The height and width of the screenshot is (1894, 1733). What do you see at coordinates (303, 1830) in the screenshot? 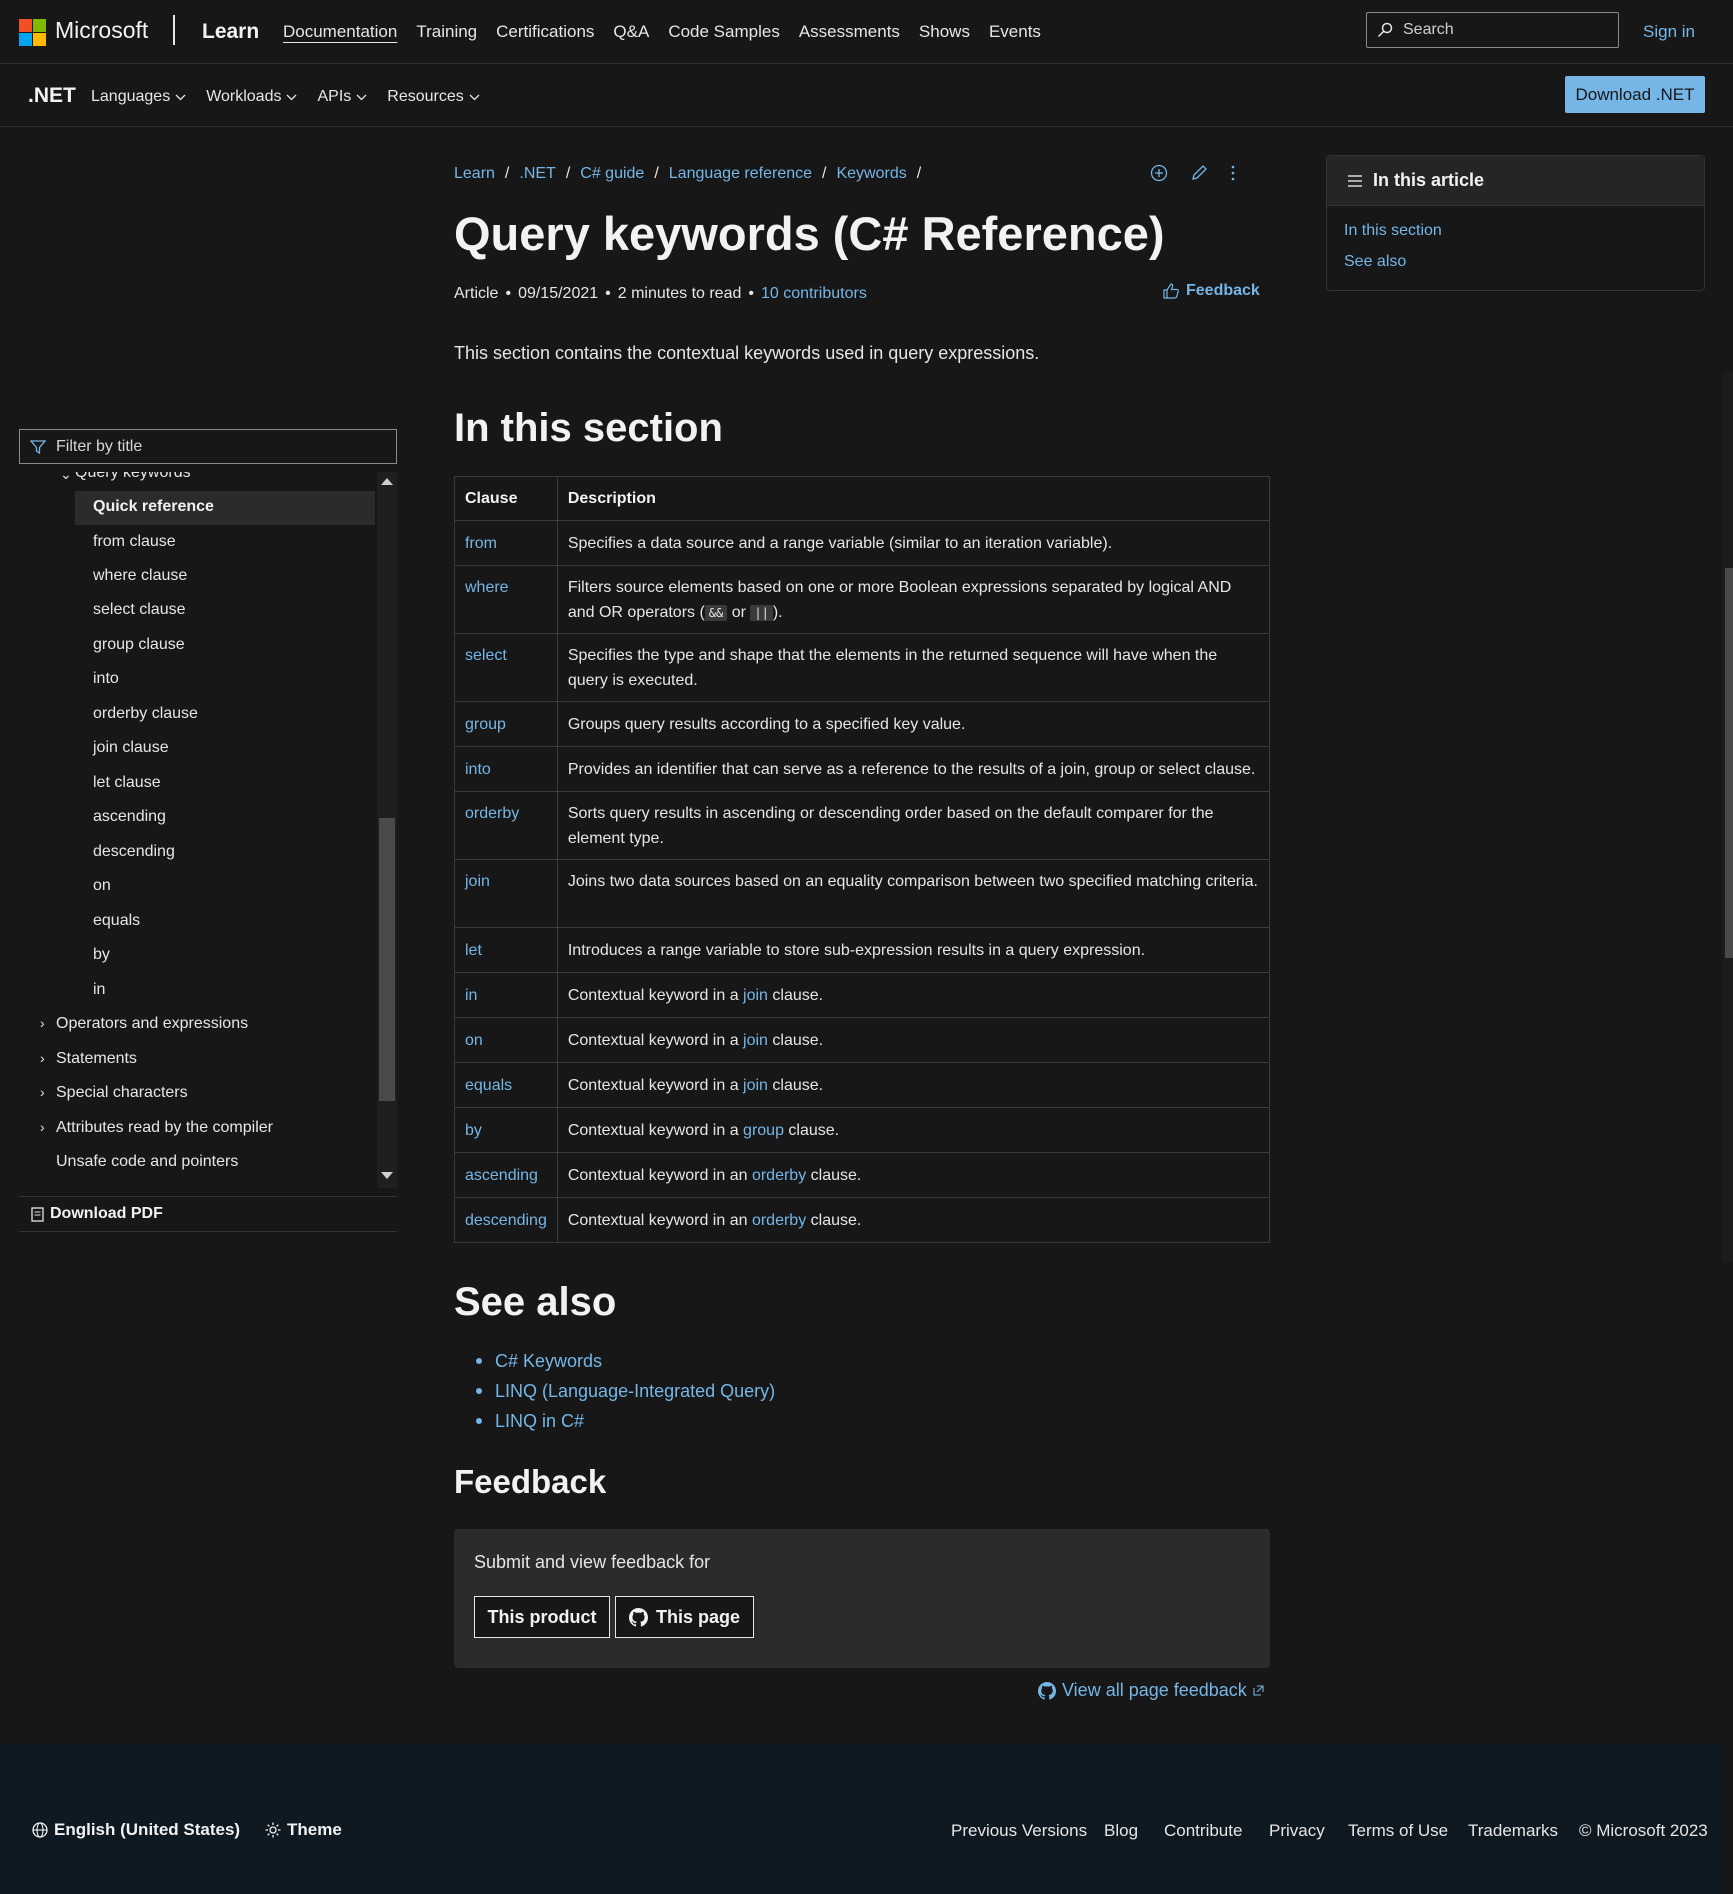
I see `theme-selector: Theme` at bounding box center [303, 1830].